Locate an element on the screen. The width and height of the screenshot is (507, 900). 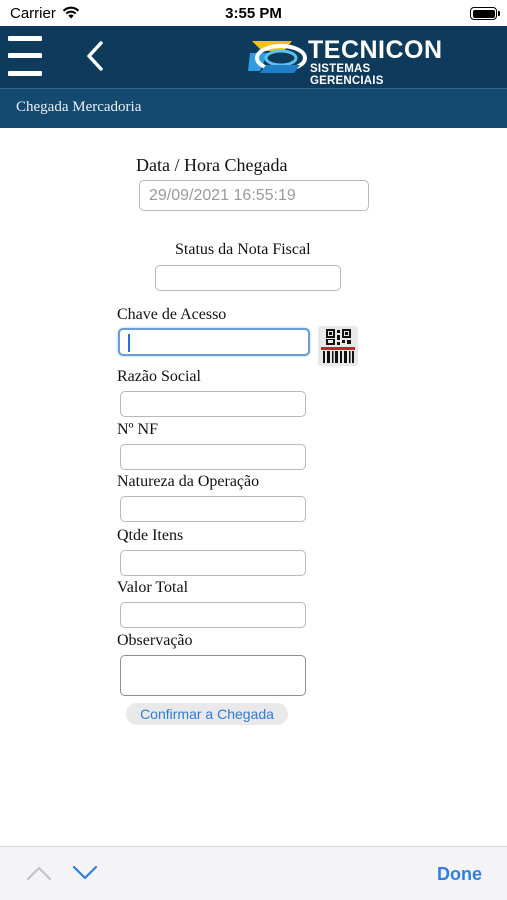
app-header: TECNICON SISTEMAS GERENCIAIS is located at coordinates (253, 57).